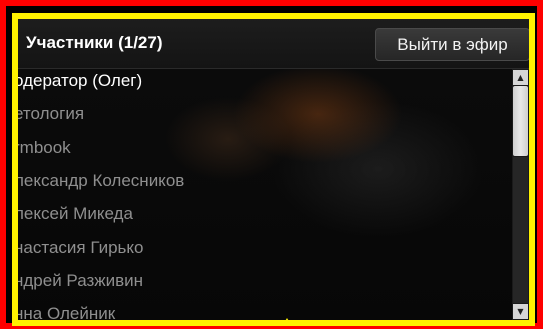 The image size is (543, 329). I want to click on scroll-down-arrow-icon: ▼, so click(520, 311).